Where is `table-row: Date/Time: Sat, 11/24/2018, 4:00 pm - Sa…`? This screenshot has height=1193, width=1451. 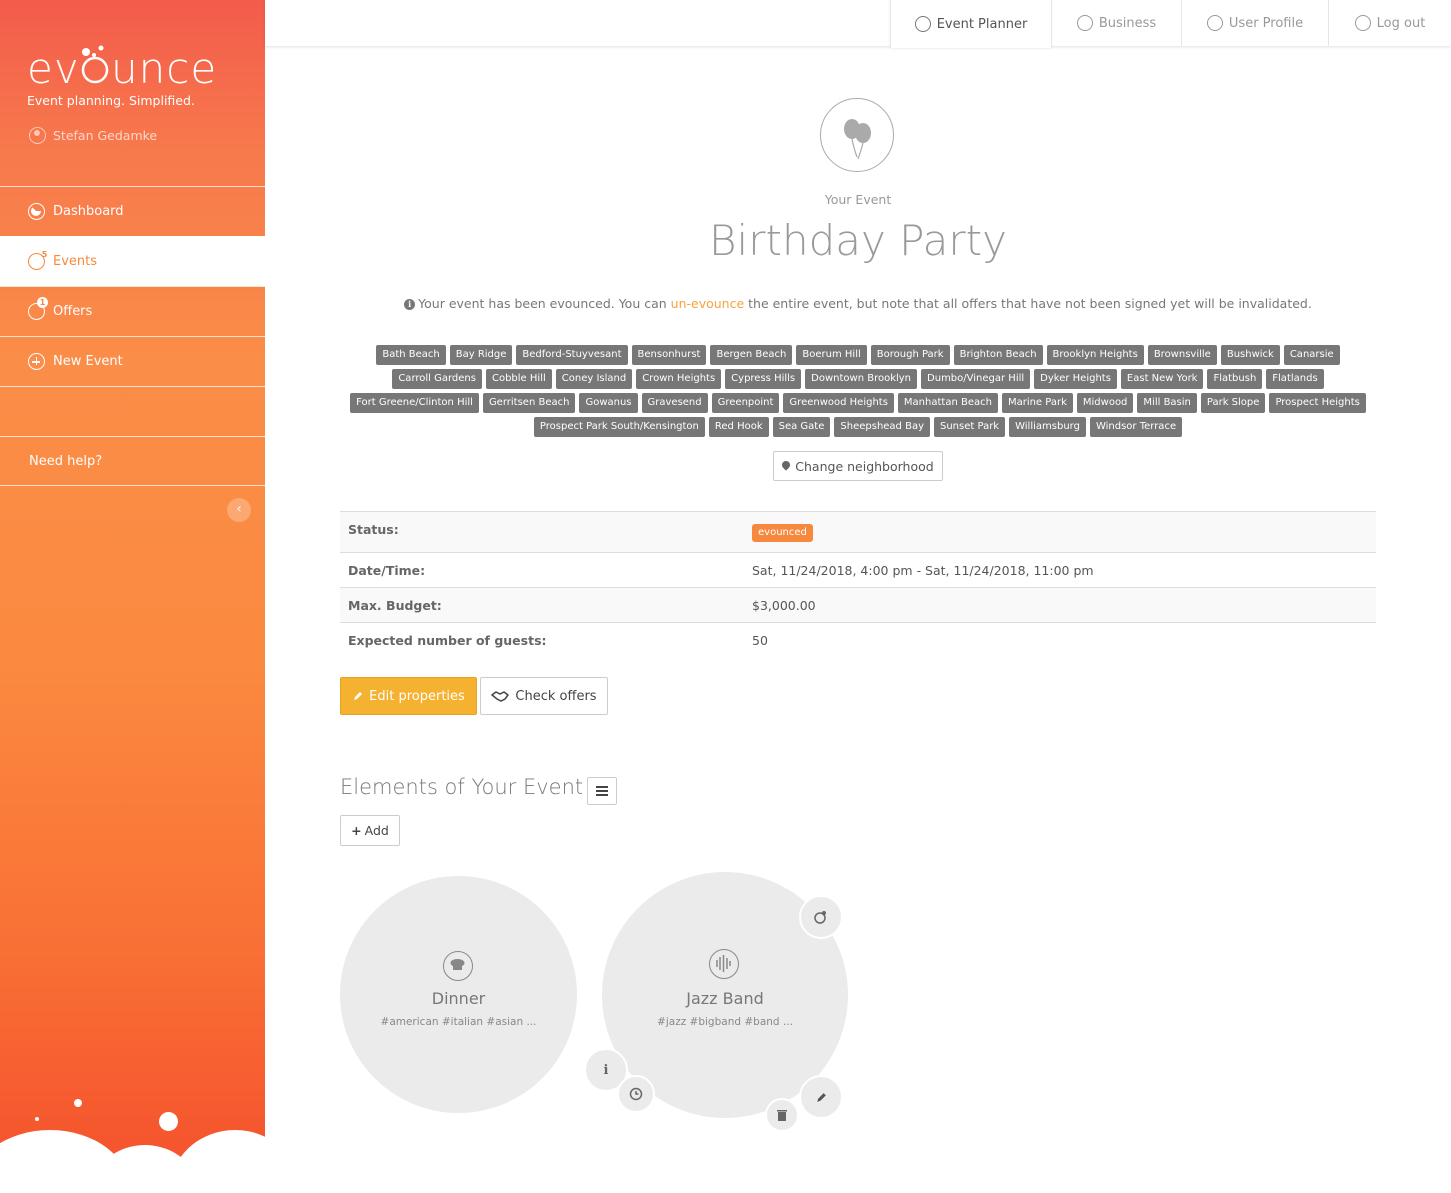 table-row: Date/Time: Sat, 11/24/2018, 4:00 pm - Sa… is located at coordinates (858, 570).